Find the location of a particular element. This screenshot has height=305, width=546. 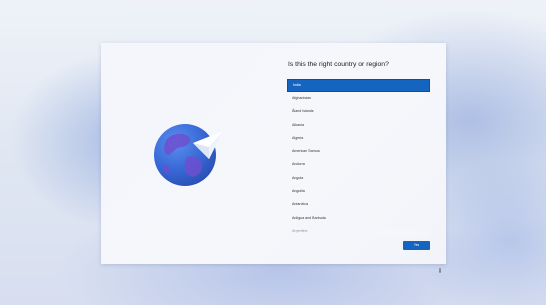

region-option: Algeria is located at coordinates (358, 138).